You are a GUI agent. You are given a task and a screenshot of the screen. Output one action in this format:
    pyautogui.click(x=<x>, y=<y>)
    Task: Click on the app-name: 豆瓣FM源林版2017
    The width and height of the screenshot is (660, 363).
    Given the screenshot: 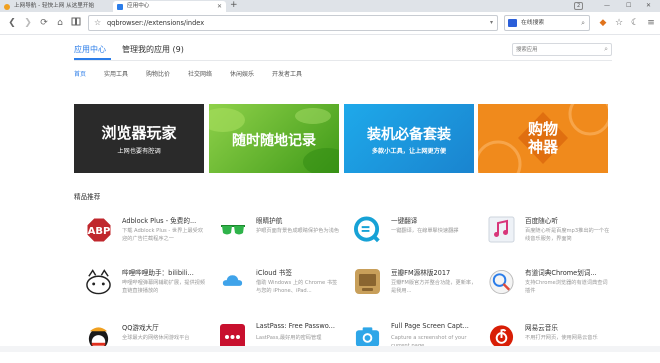 What is the action you would take?
    pyautogui.click(x=421, y=273)
    